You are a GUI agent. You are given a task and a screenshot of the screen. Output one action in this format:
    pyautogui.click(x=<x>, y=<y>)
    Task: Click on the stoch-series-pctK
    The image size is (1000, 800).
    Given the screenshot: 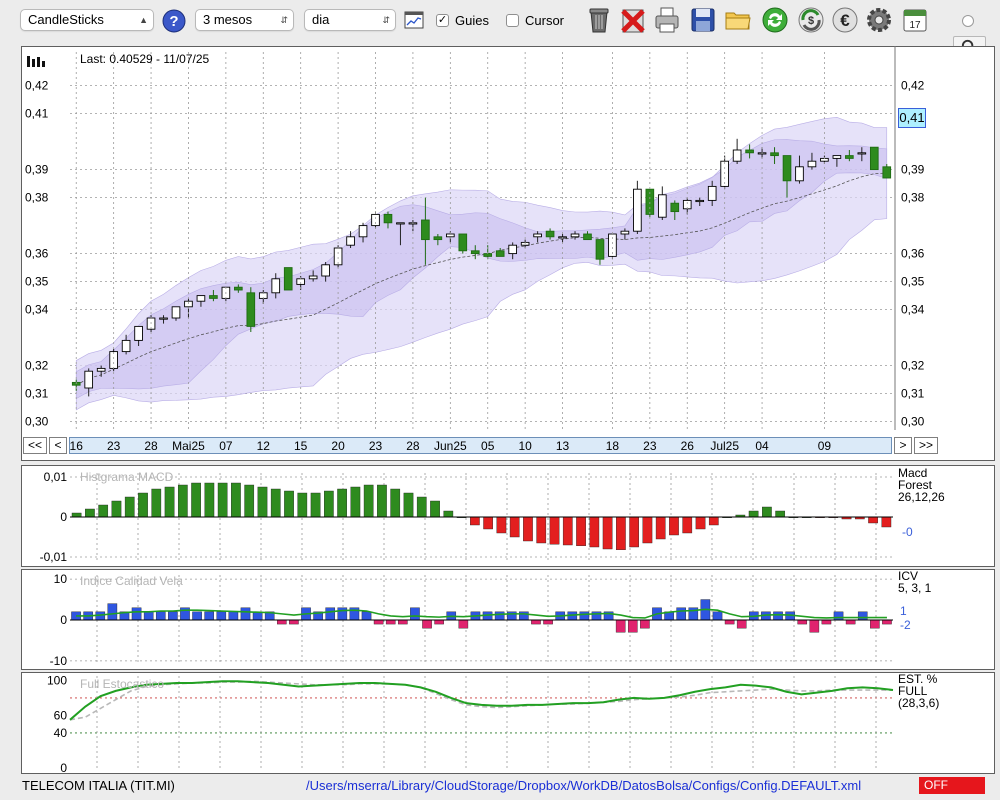 What is the action you would take?
    pyautogui.click(x=481, y=700)
    